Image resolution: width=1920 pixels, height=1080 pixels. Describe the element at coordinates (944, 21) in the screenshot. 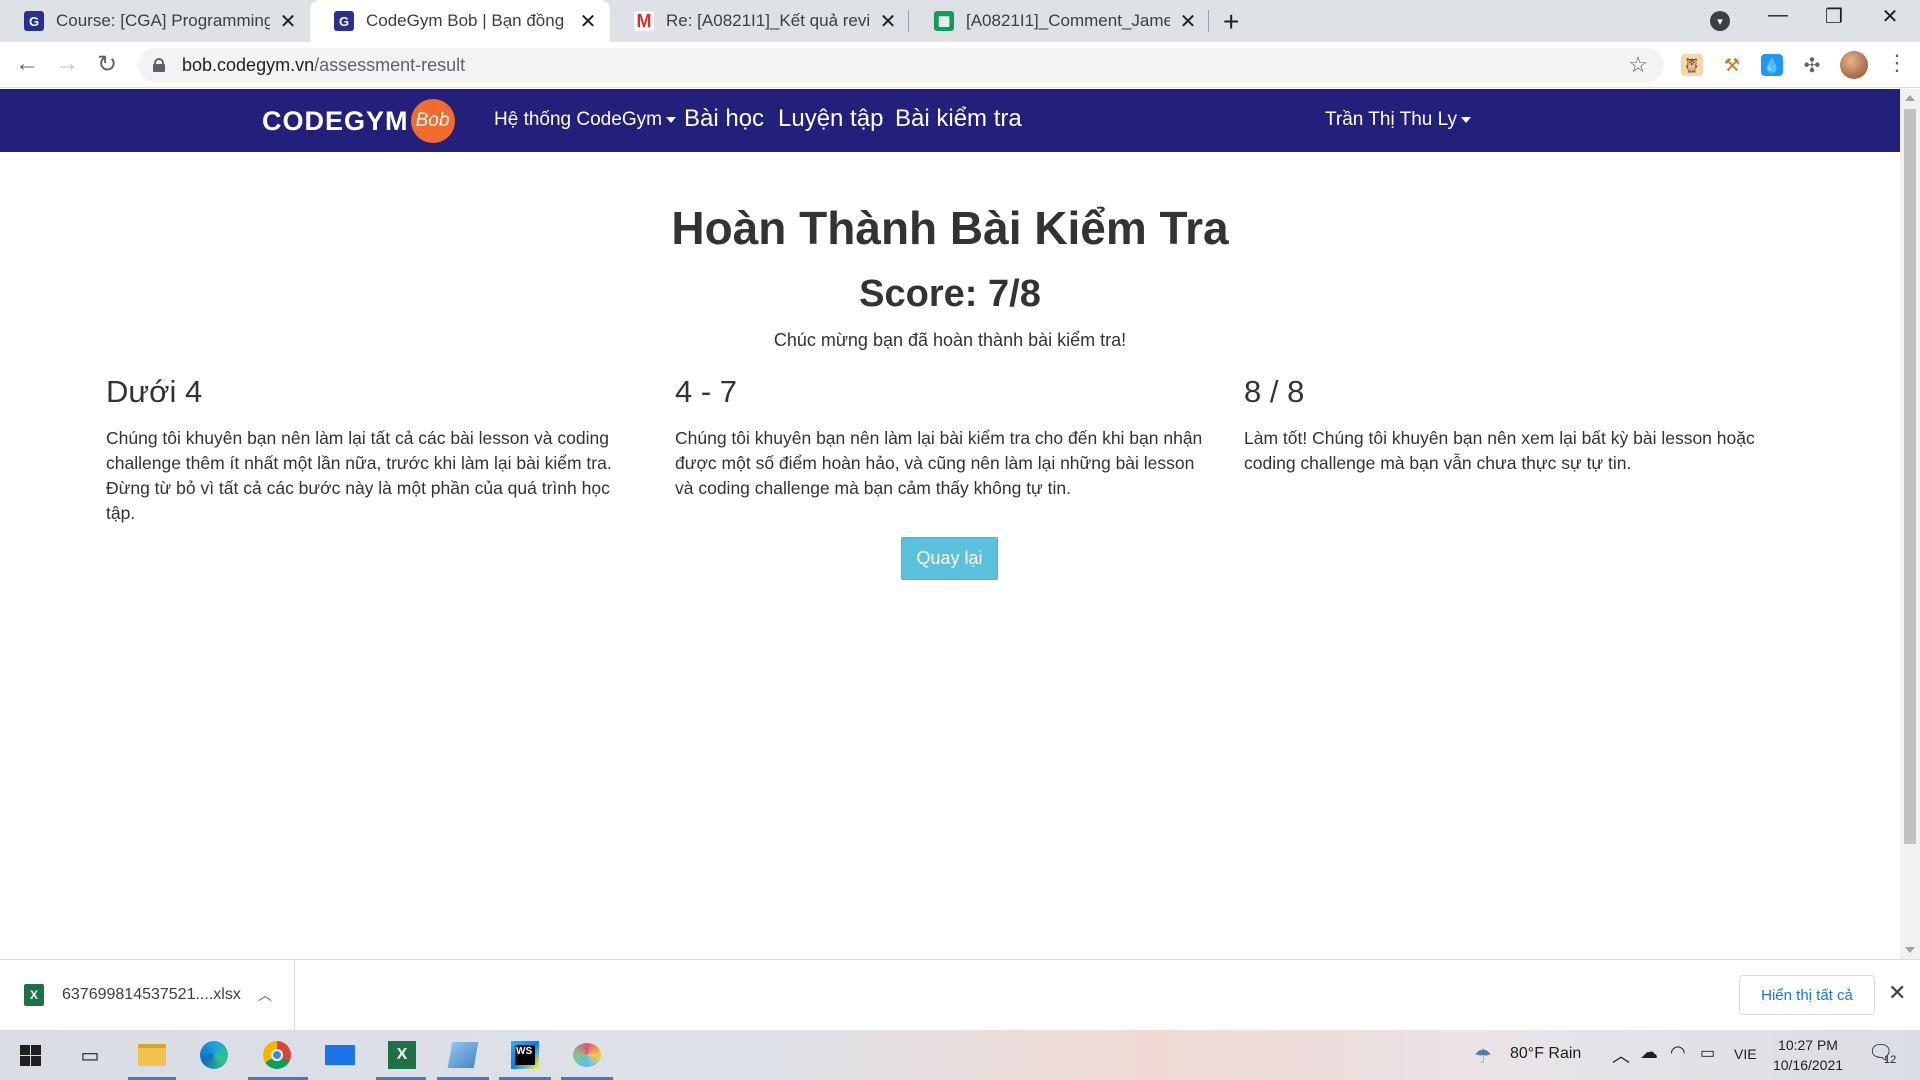

I see `sheets-icon: ▦` at that location.